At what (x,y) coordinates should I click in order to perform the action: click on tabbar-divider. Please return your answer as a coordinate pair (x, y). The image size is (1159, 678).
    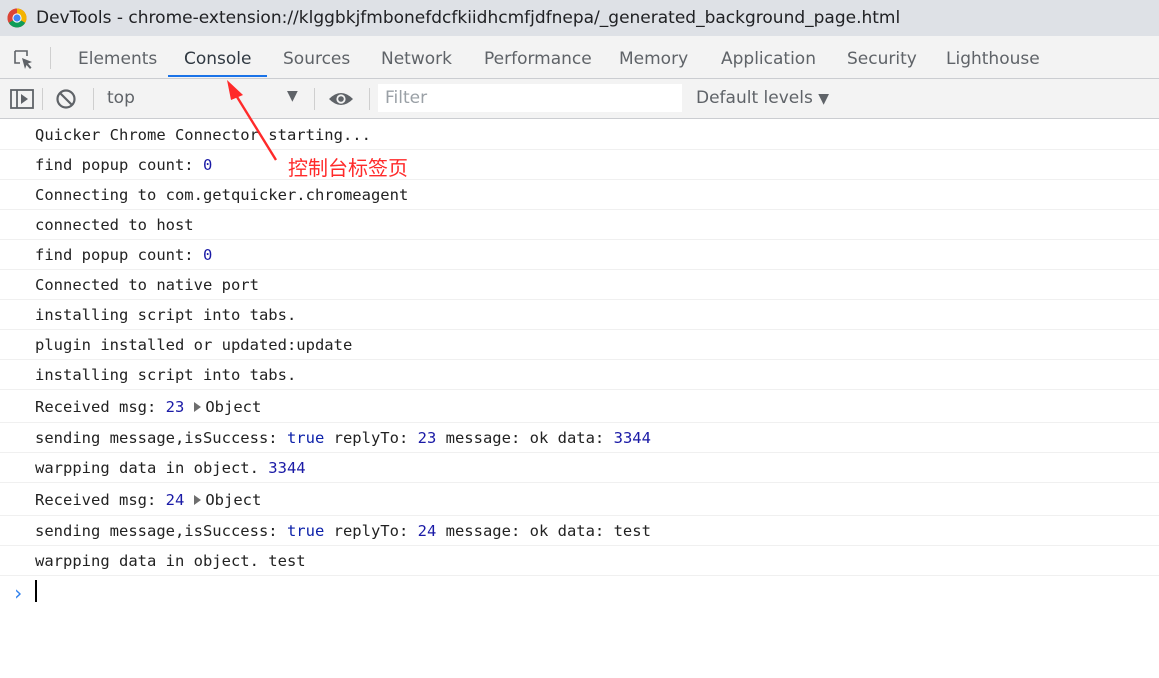
    Looking at the image, I should click on (50, 58).